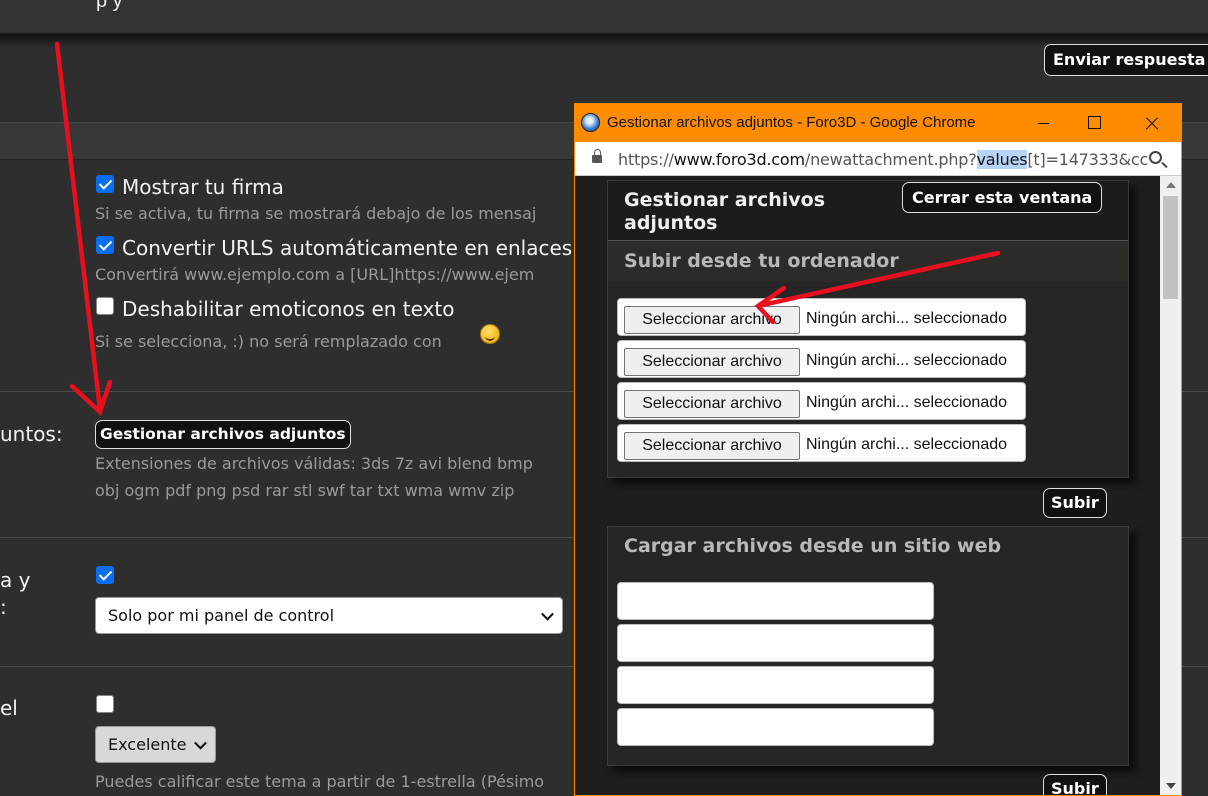 This screenshot has height=796, width=1208. I want to click on url-rest: [t]=147333&cc, so click(1088, 159).